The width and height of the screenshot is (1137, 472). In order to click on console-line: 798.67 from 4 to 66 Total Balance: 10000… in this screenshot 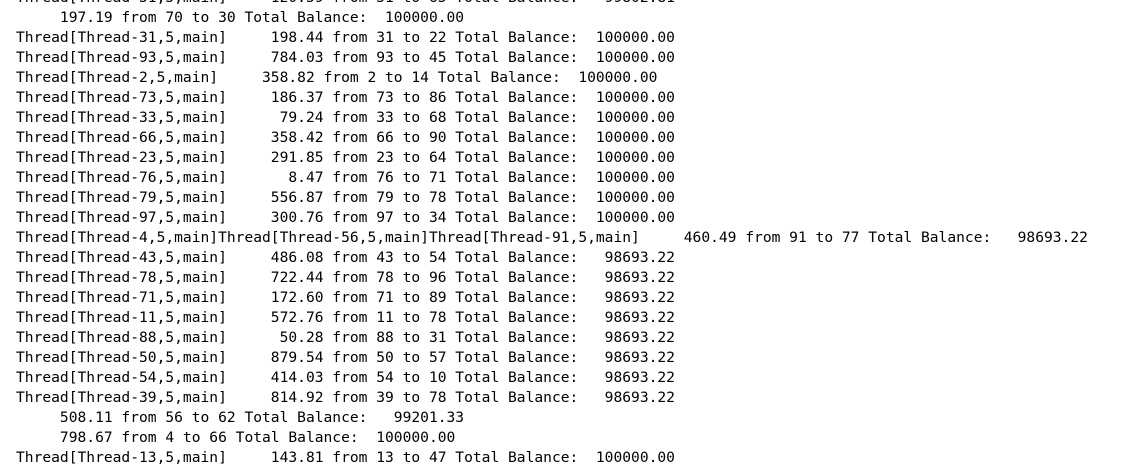, I will do `click(236, 437)`.